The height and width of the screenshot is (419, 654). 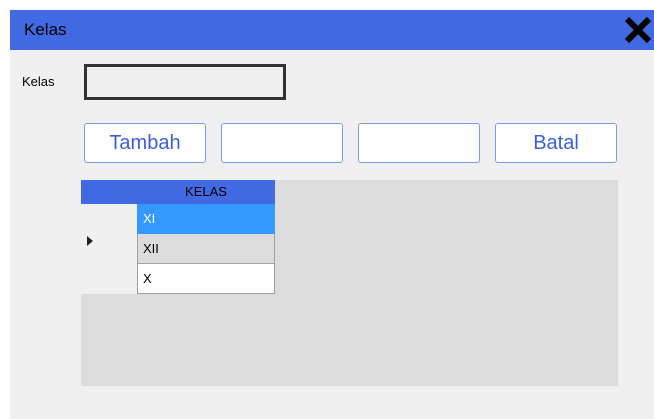 What do you see at coordinates (206, 219) in the screenshot?
I see `grid-row: XI` at bounding box center [206, 219].